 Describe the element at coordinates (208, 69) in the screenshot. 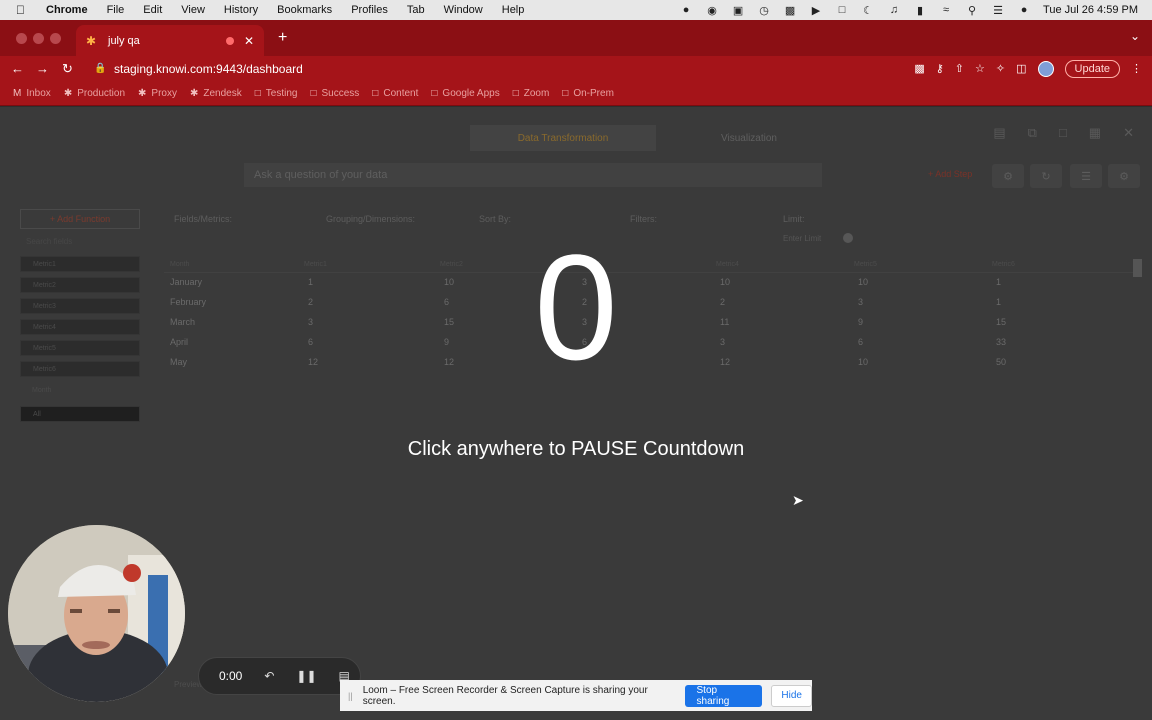

I see `url-text: staging.knowi.com:9443/dashboard` at that location.